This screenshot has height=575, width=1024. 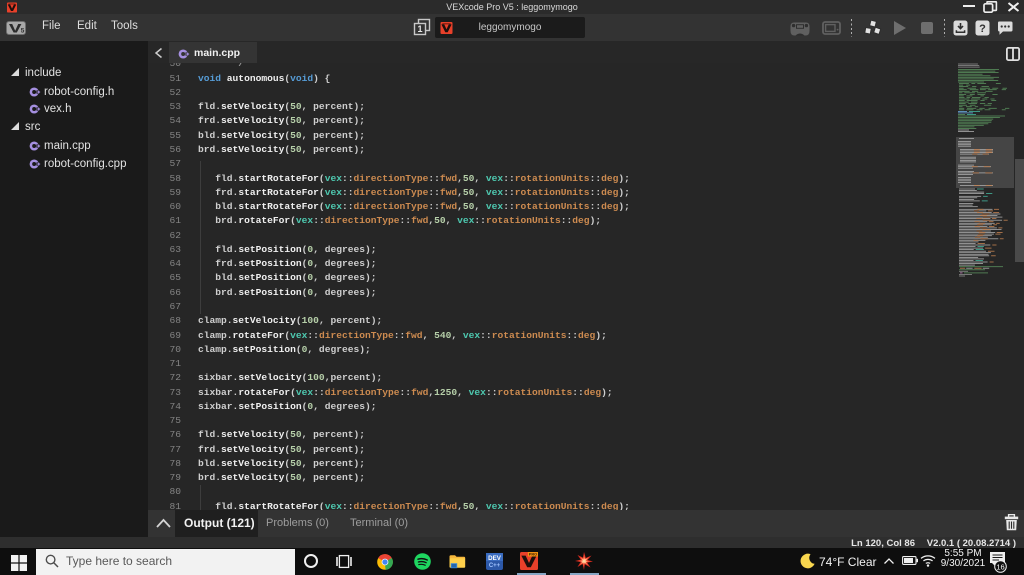 What do you see at coordinates (23, 30) in the screenshot?
I see `svg-text: 5` at bounding box center [23, 30].